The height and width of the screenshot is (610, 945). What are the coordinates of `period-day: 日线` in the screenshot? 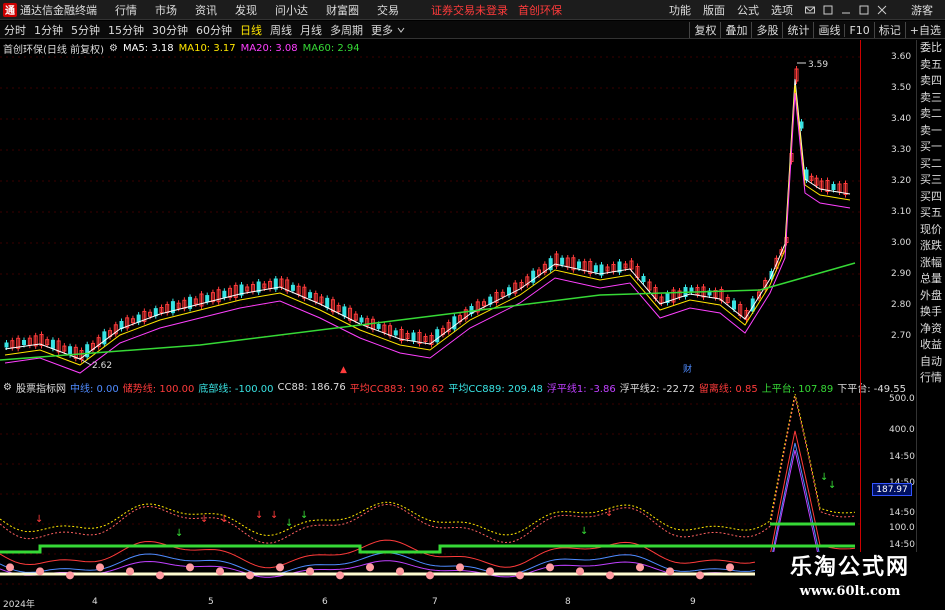 It's located at (251, 30).